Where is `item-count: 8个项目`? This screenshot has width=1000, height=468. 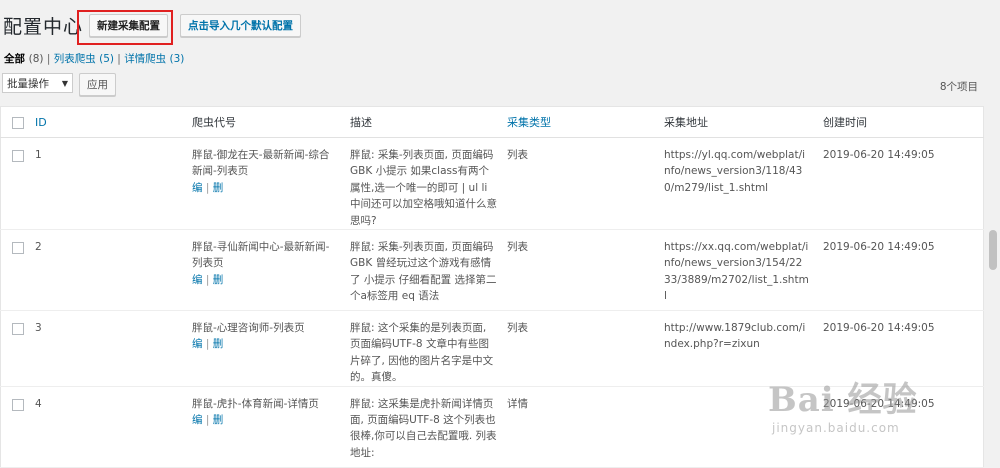 item-count: 8个项目 is located at coordinates (958, 87).